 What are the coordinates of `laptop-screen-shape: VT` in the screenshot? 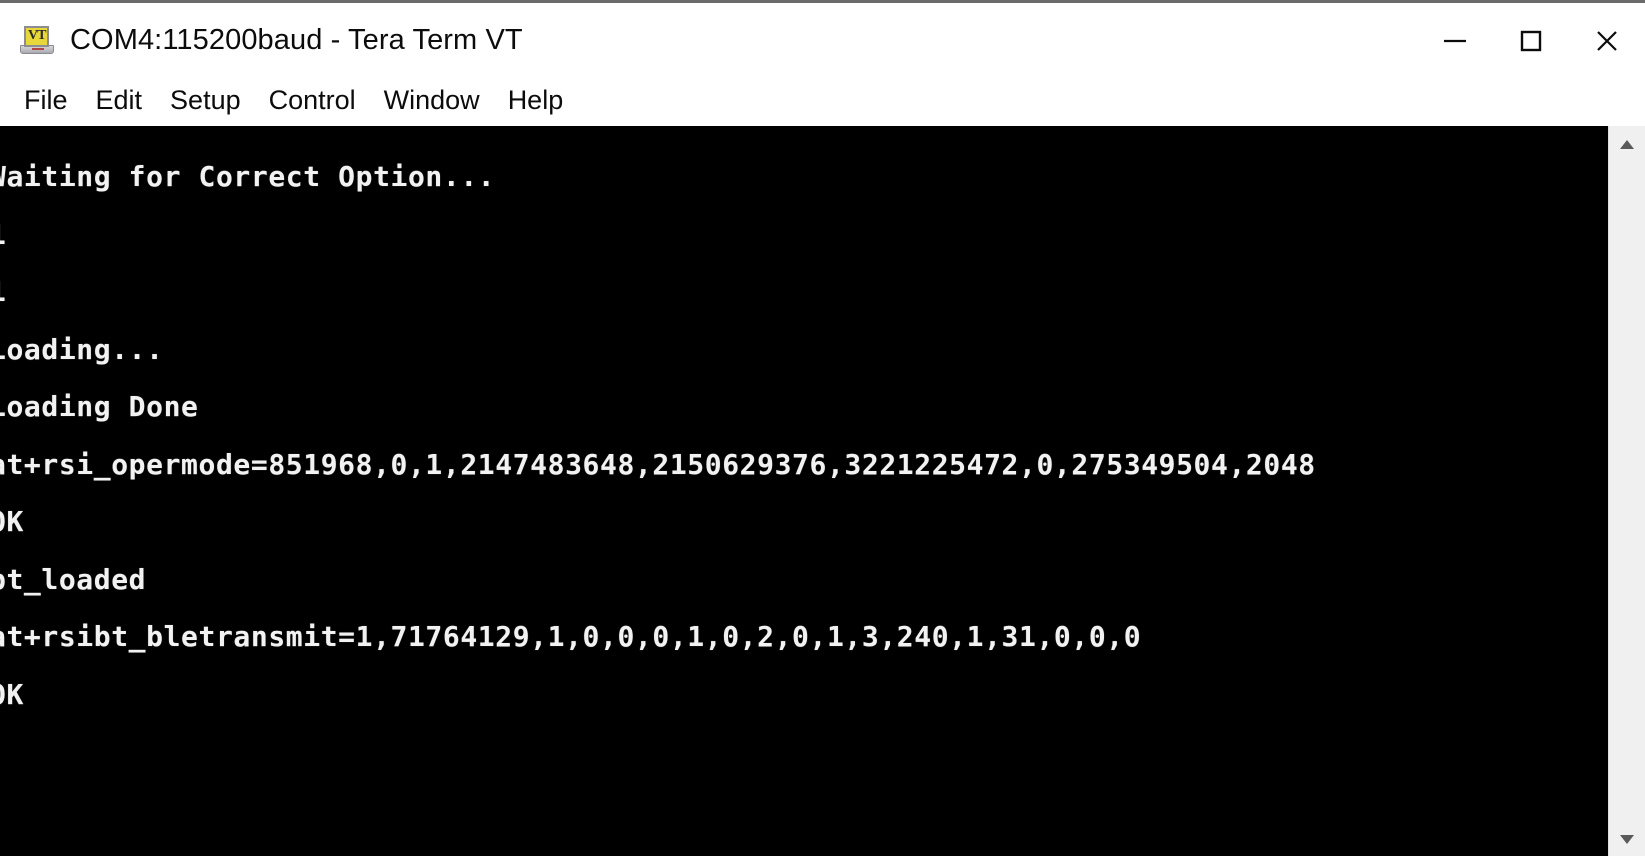 It's located at (36, 36).